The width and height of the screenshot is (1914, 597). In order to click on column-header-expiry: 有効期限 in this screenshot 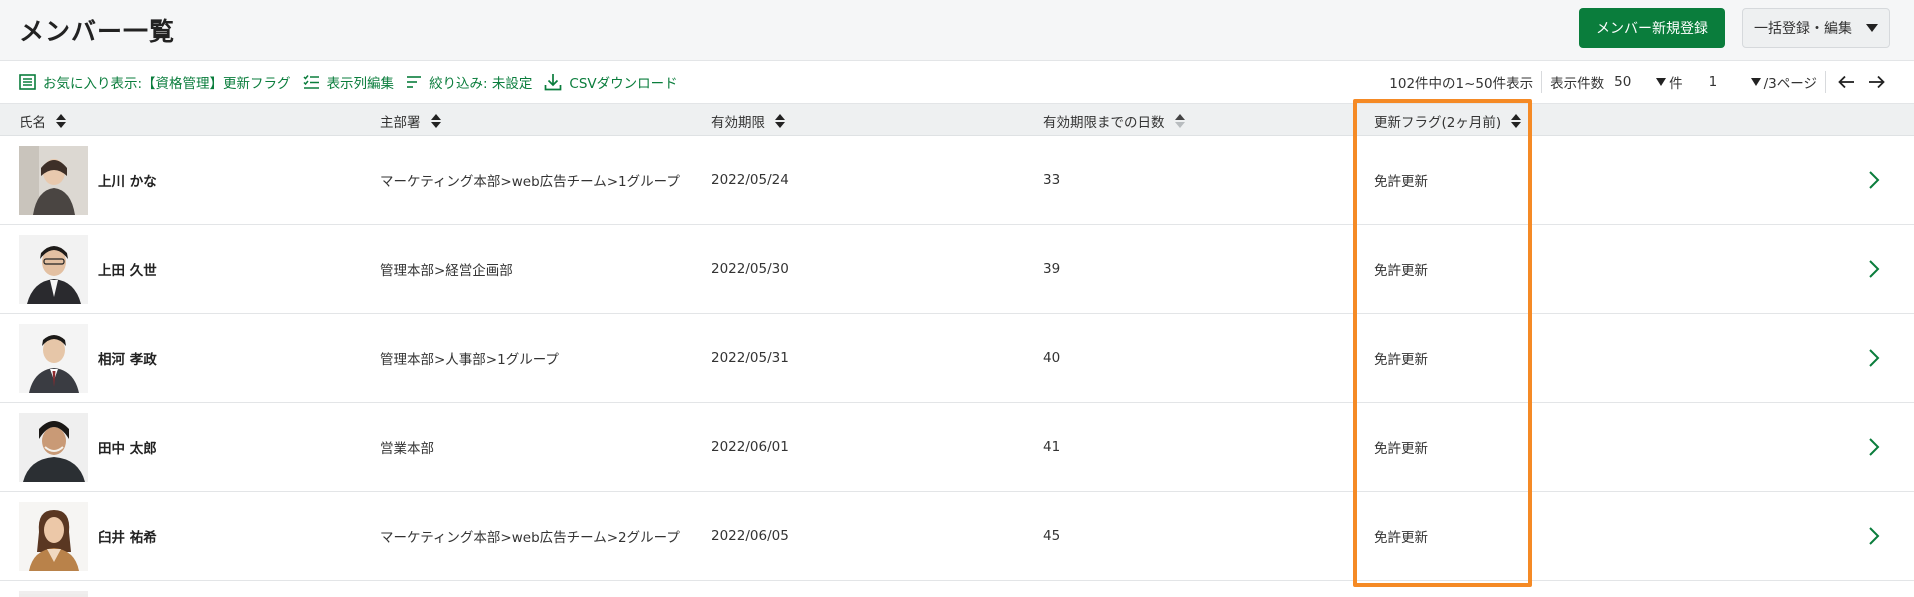, I will do `click(748, 120)`.